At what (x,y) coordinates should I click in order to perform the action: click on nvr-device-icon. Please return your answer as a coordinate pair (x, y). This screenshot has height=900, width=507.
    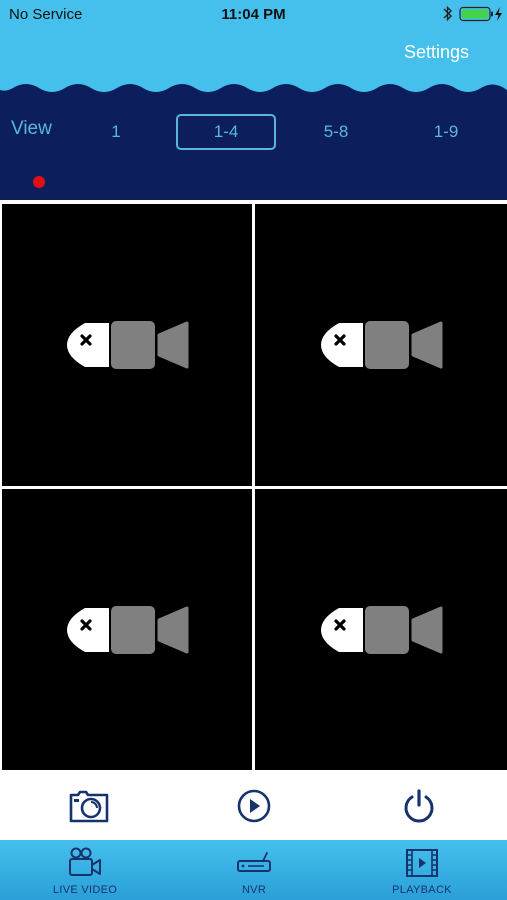
    Looking at the image, I should click on (254, 862).